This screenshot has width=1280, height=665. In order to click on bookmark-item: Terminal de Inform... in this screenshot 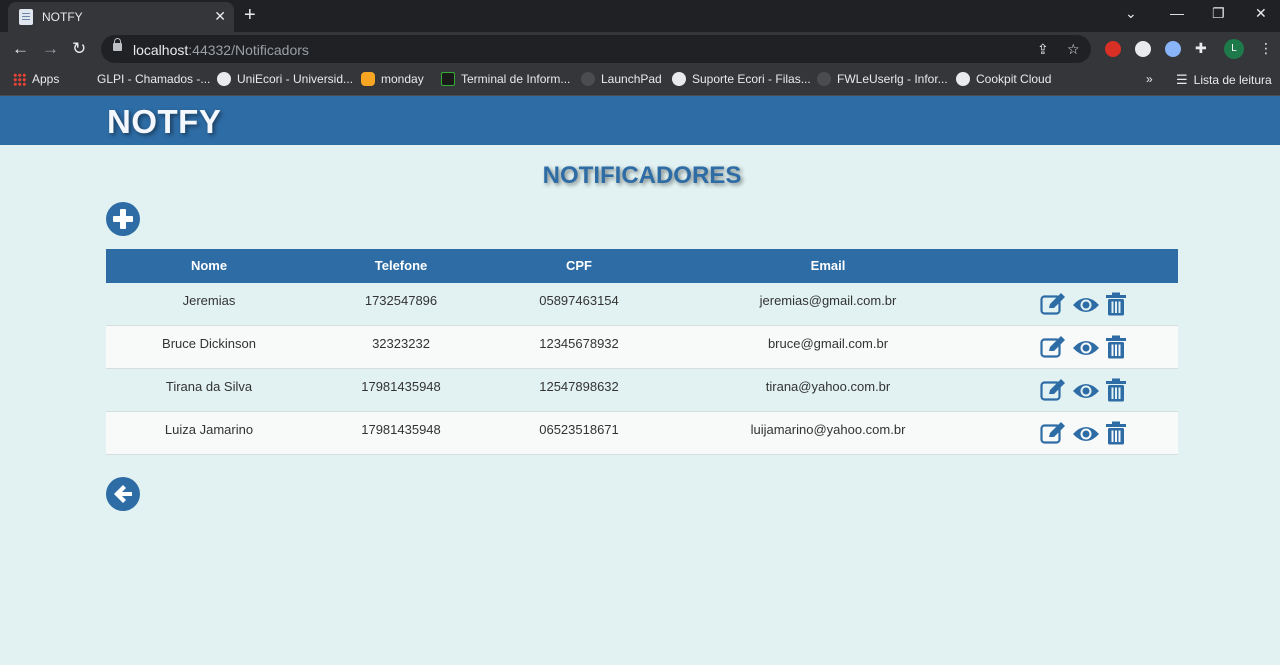, I will do `click(505, 79)`.